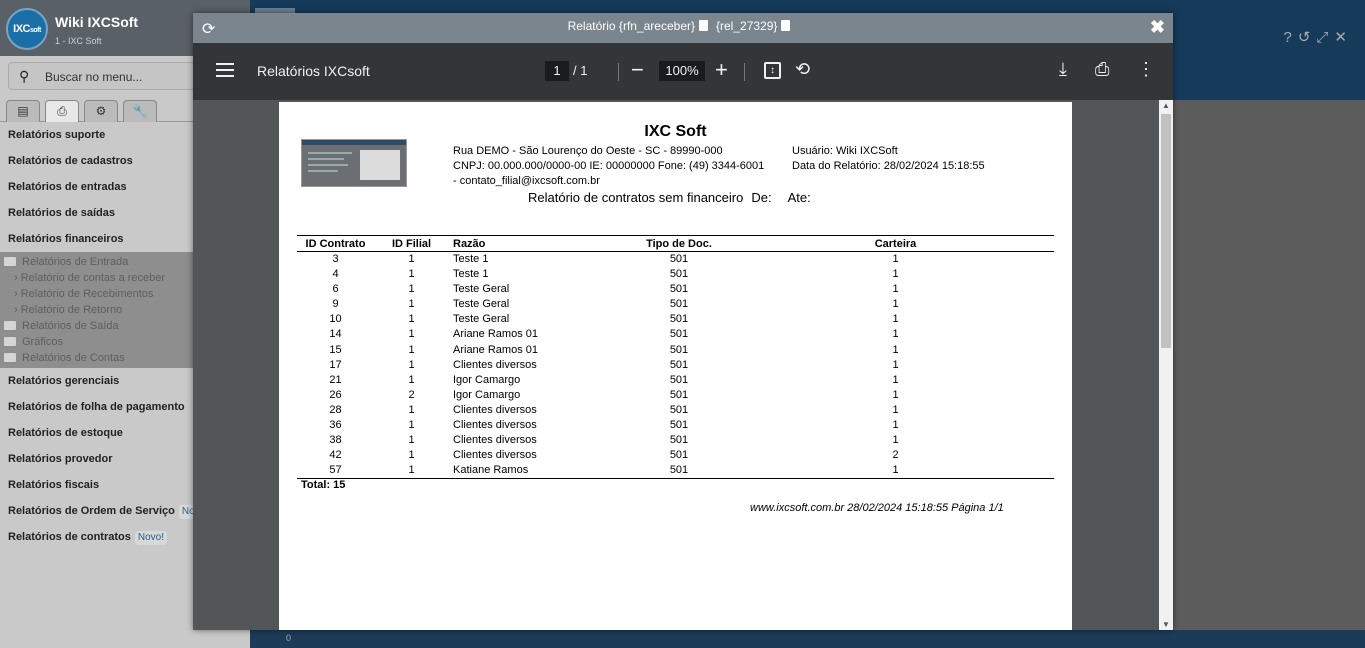  I want to click on submenu-label: Relatório de Retorno, so click(71, 310).